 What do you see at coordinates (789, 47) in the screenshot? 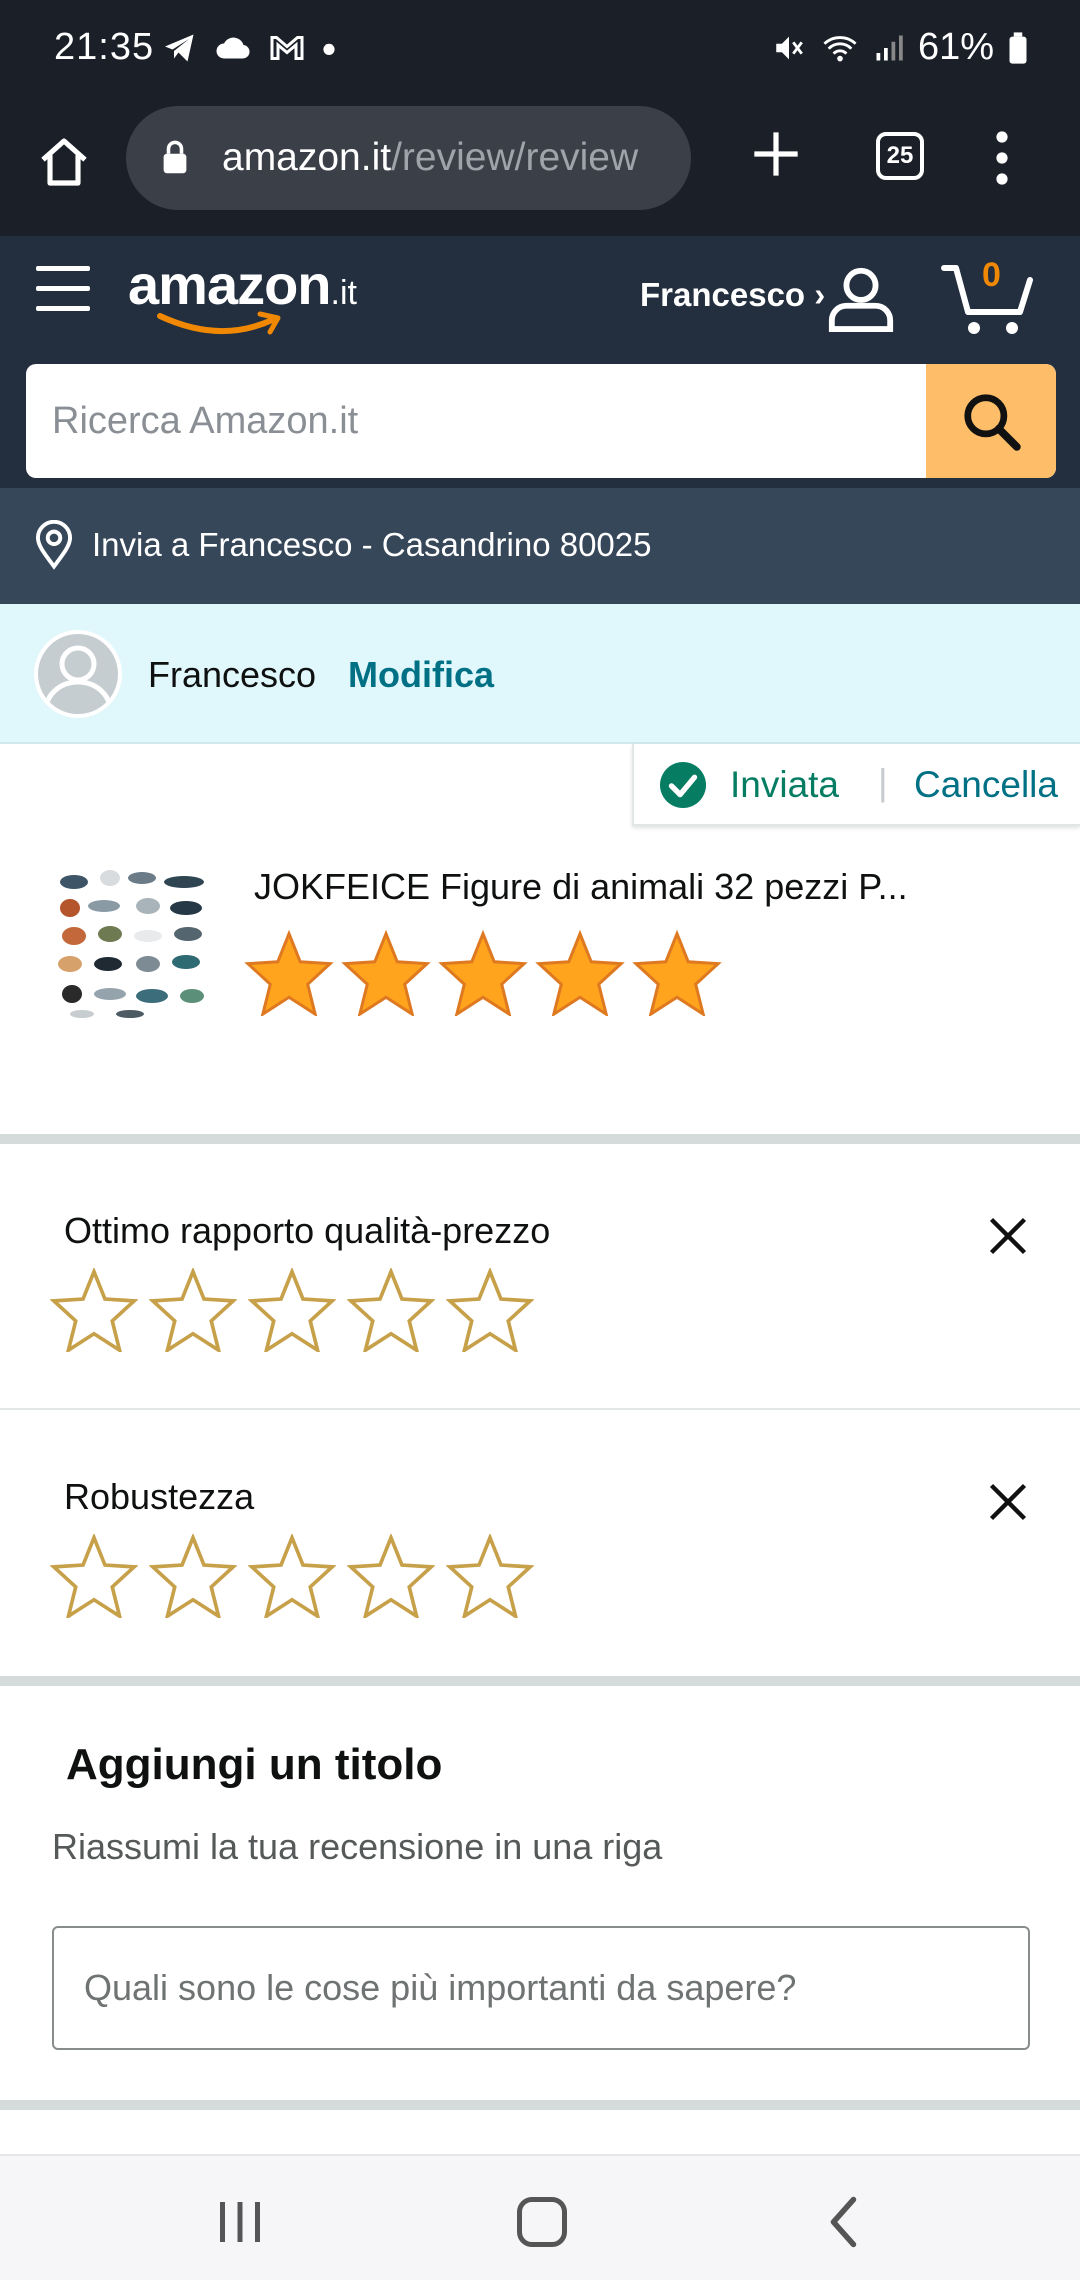
I see `mute-icon` at bounding box center [789, 47].